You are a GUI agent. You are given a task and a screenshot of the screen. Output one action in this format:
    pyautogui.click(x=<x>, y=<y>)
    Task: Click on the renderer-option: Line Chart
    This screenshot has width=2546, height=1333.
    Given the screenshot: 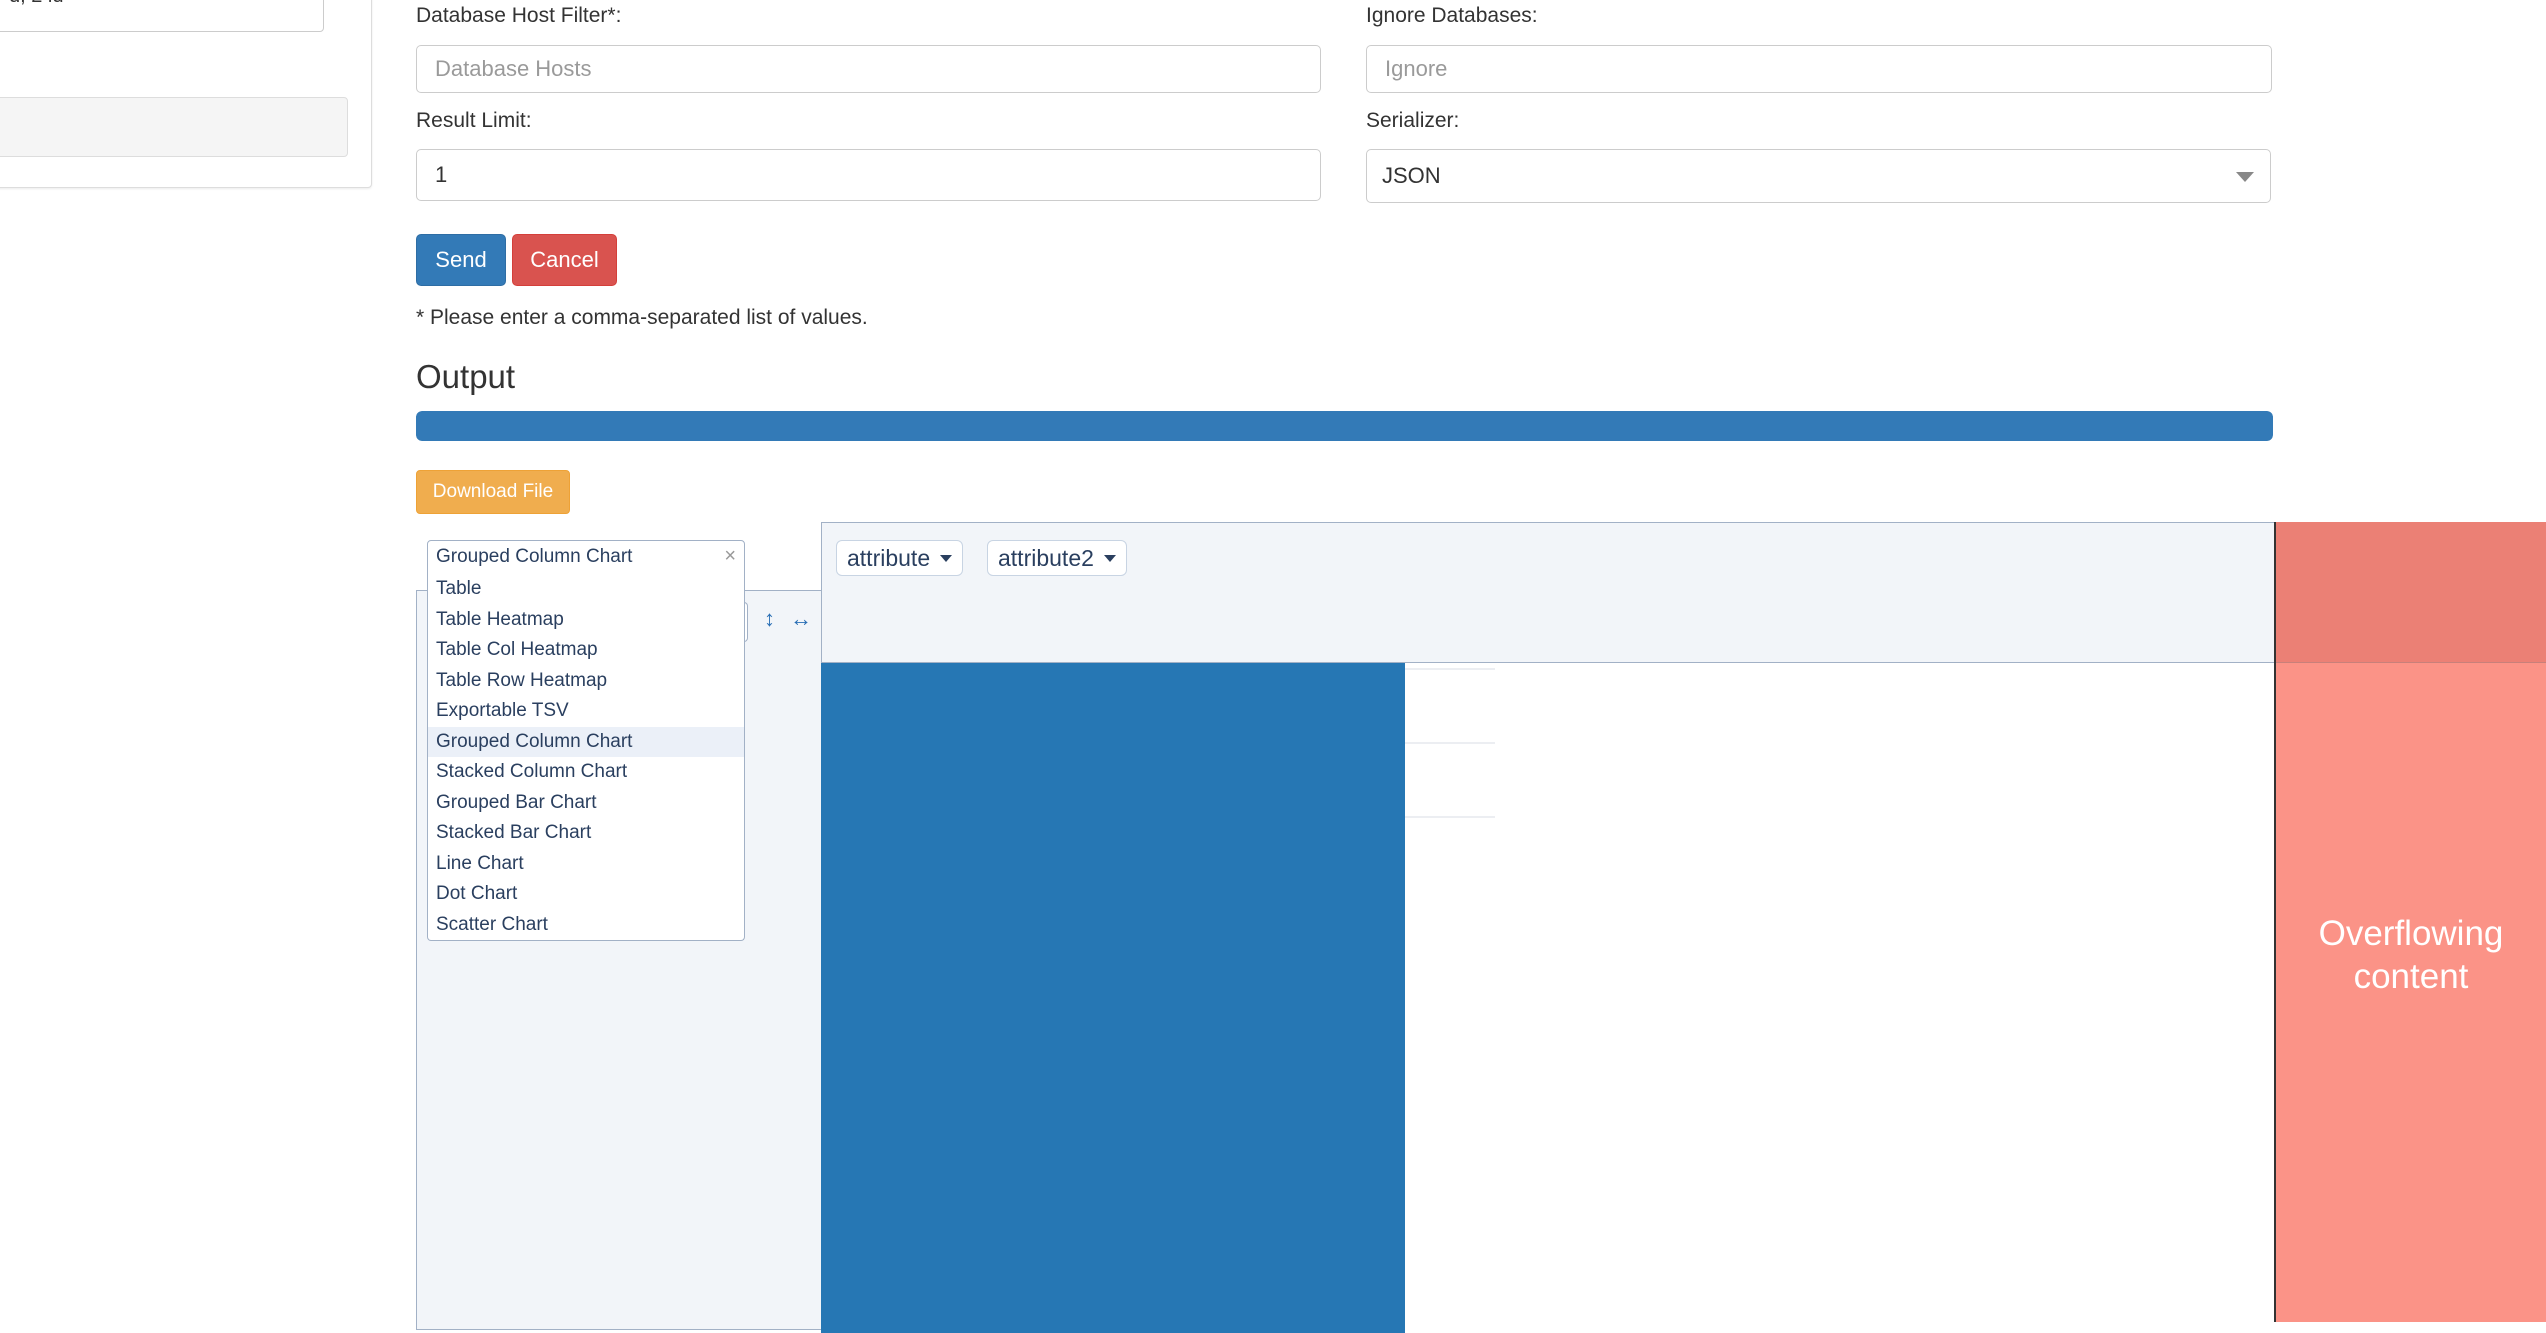 What is the action you would take?
    pyautogui.click(x=586, y=864)
    